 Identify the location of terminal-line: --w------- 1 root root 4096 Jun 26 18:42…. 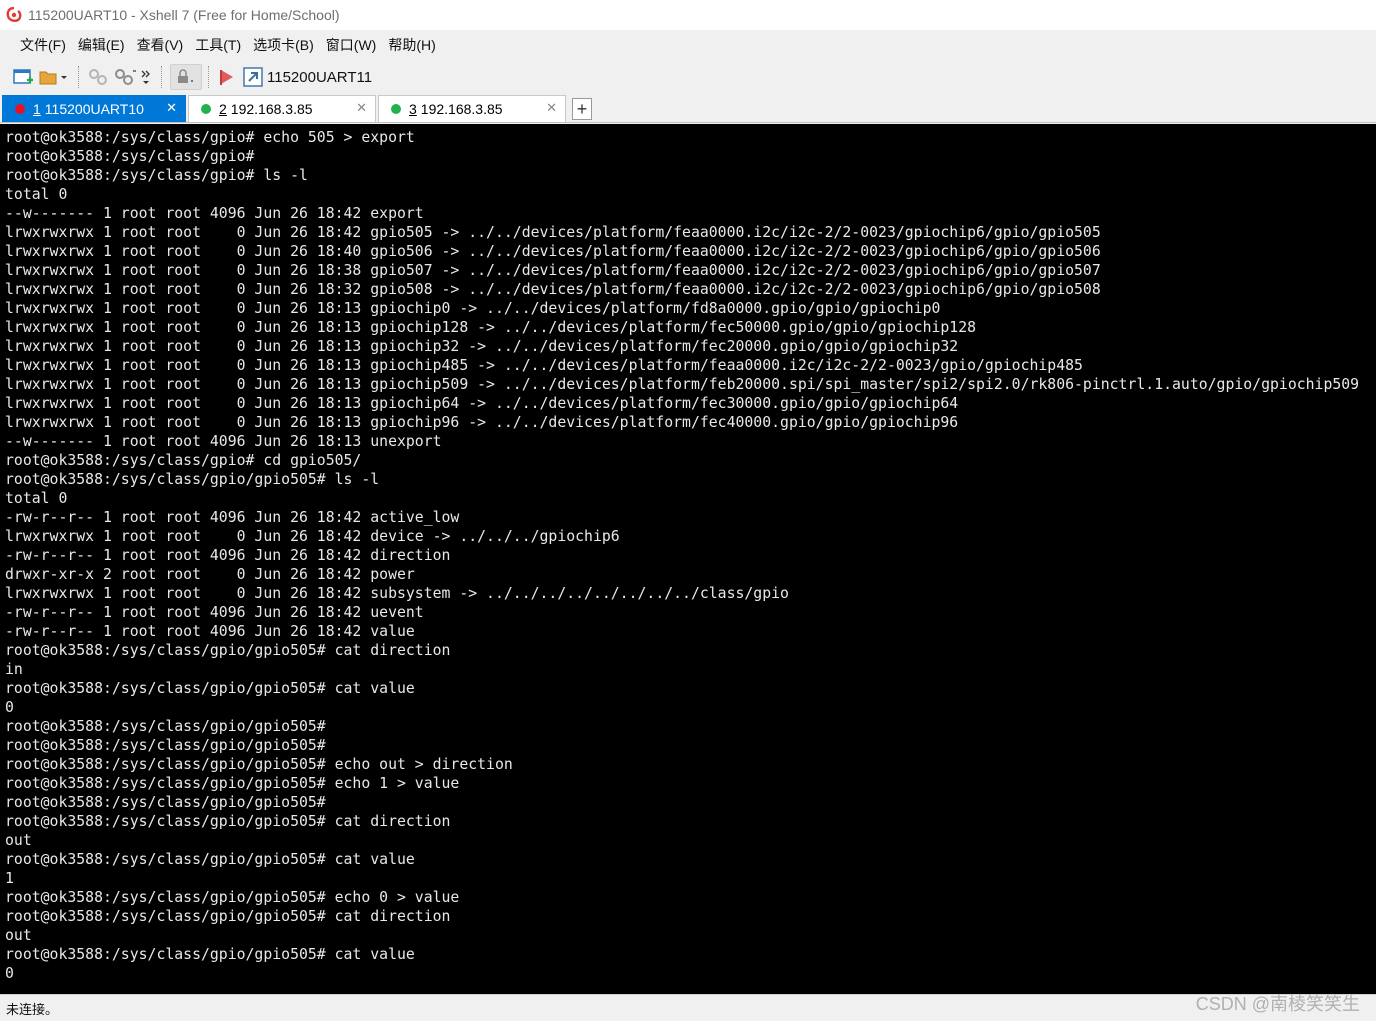
(214, 213).